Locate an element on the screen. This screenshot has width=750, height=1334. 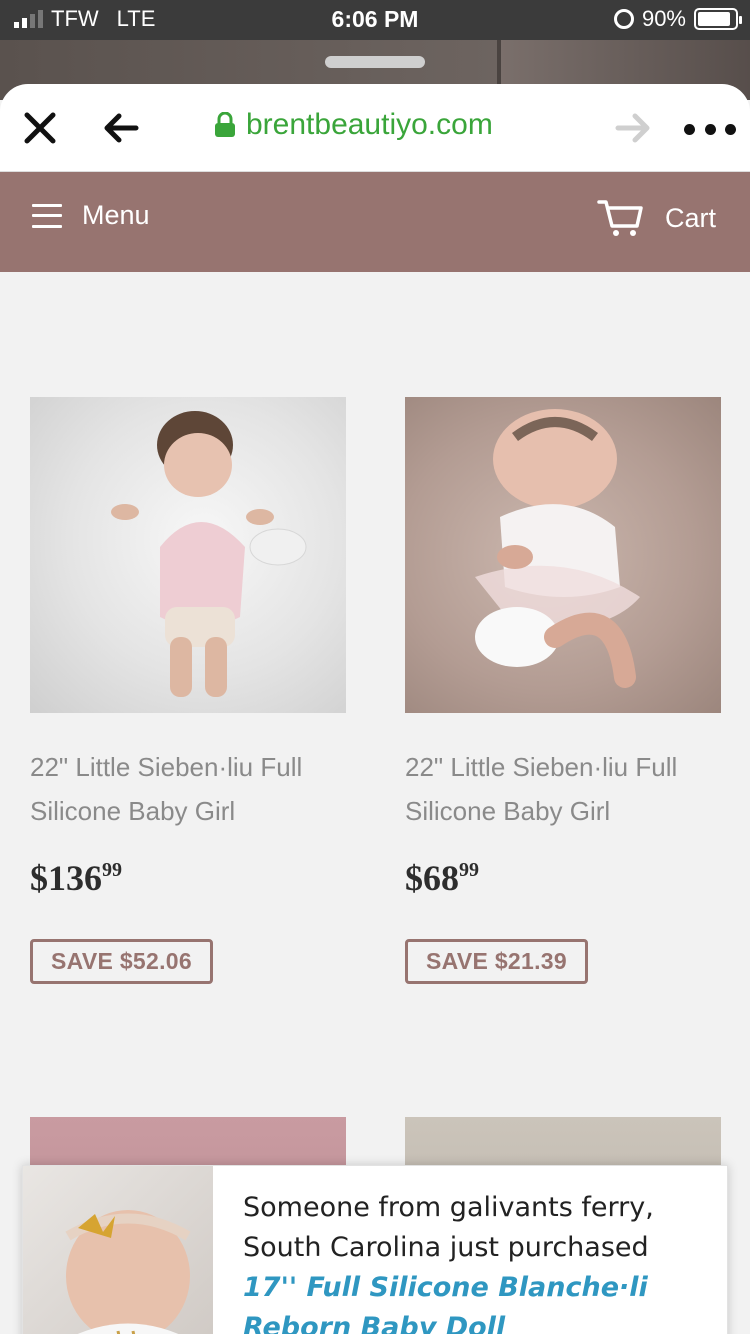
arrow-left-icon is located at coordinates (121, 128).